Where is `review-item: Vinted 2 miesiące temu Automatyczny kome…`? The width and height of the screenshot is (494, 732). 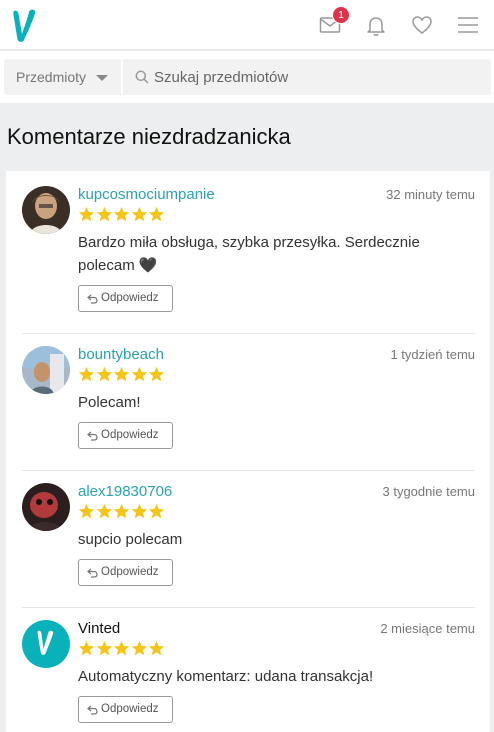
review-item: Vinted 2 miesiące temu Automatyczny kome… is located at coordinates (248, 675).